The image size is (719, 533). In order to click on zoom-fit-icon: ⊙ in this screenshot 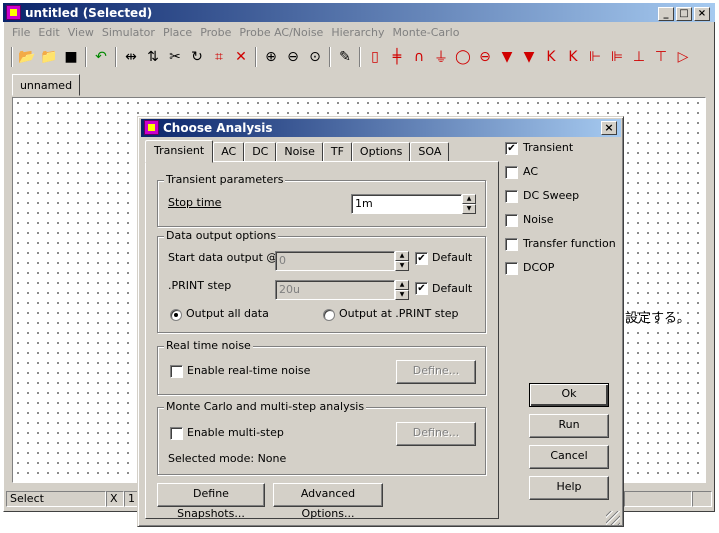, I will do `click(315, 57)`.